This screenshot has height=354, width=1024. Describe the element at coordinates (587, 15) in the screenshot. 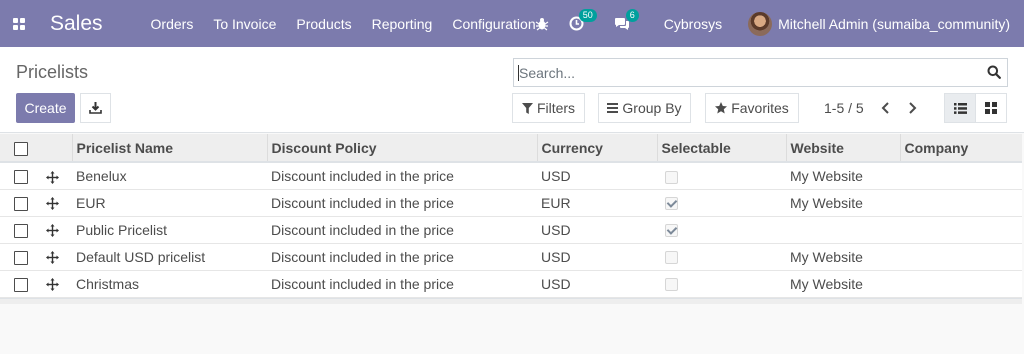

I see `activity-count-badge: 50` at that location.